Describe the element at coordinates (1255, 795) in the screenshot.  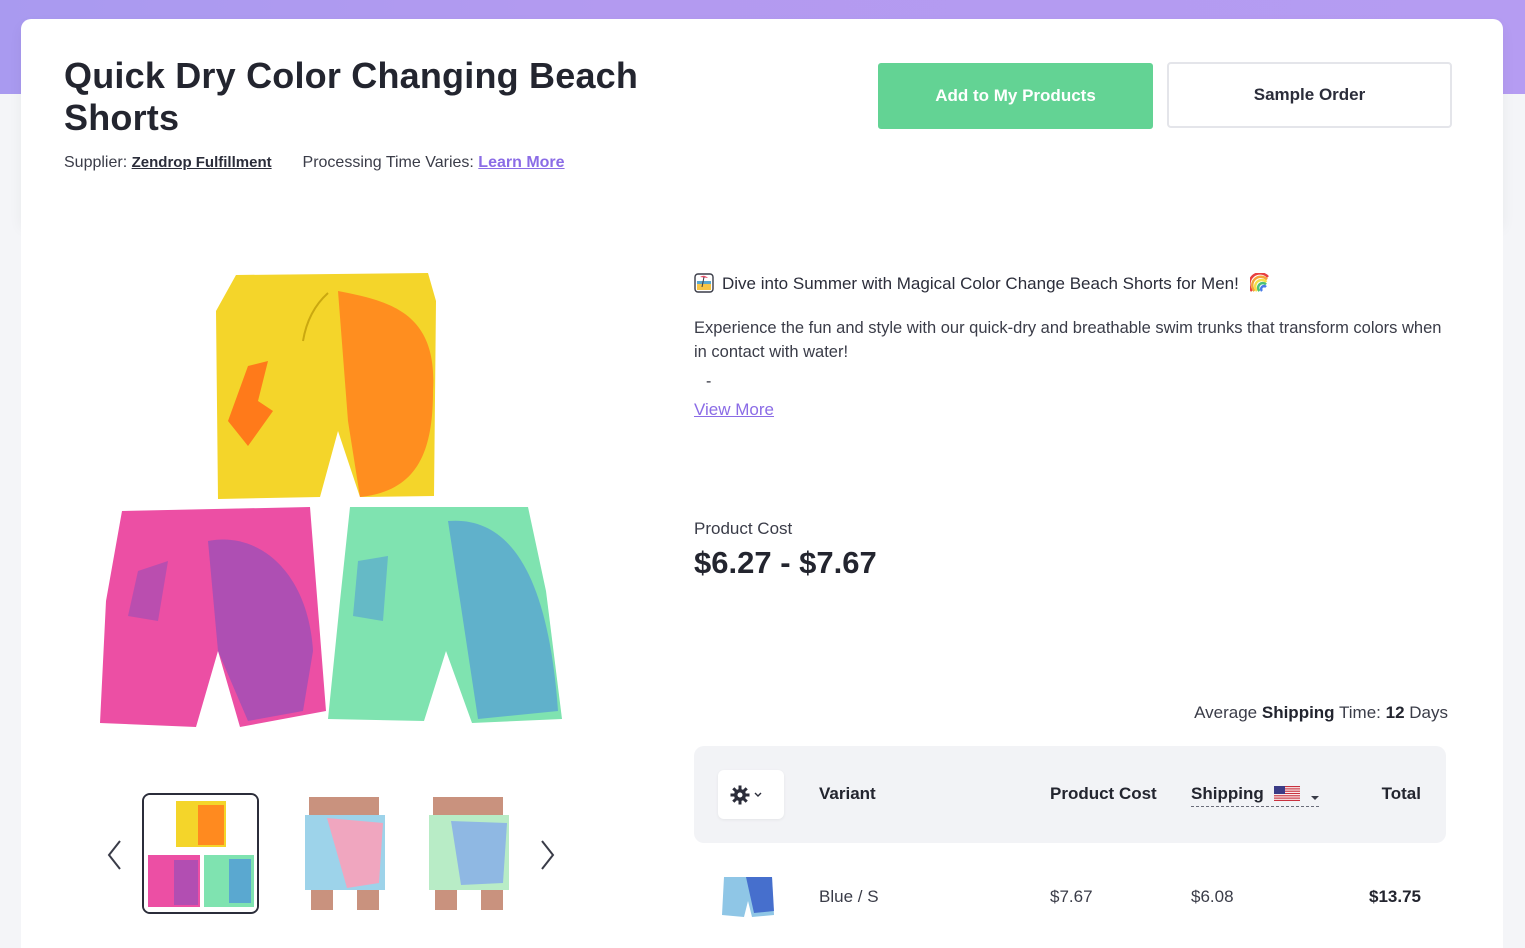
I see `column-shipping-selector: Shipping` at that location.